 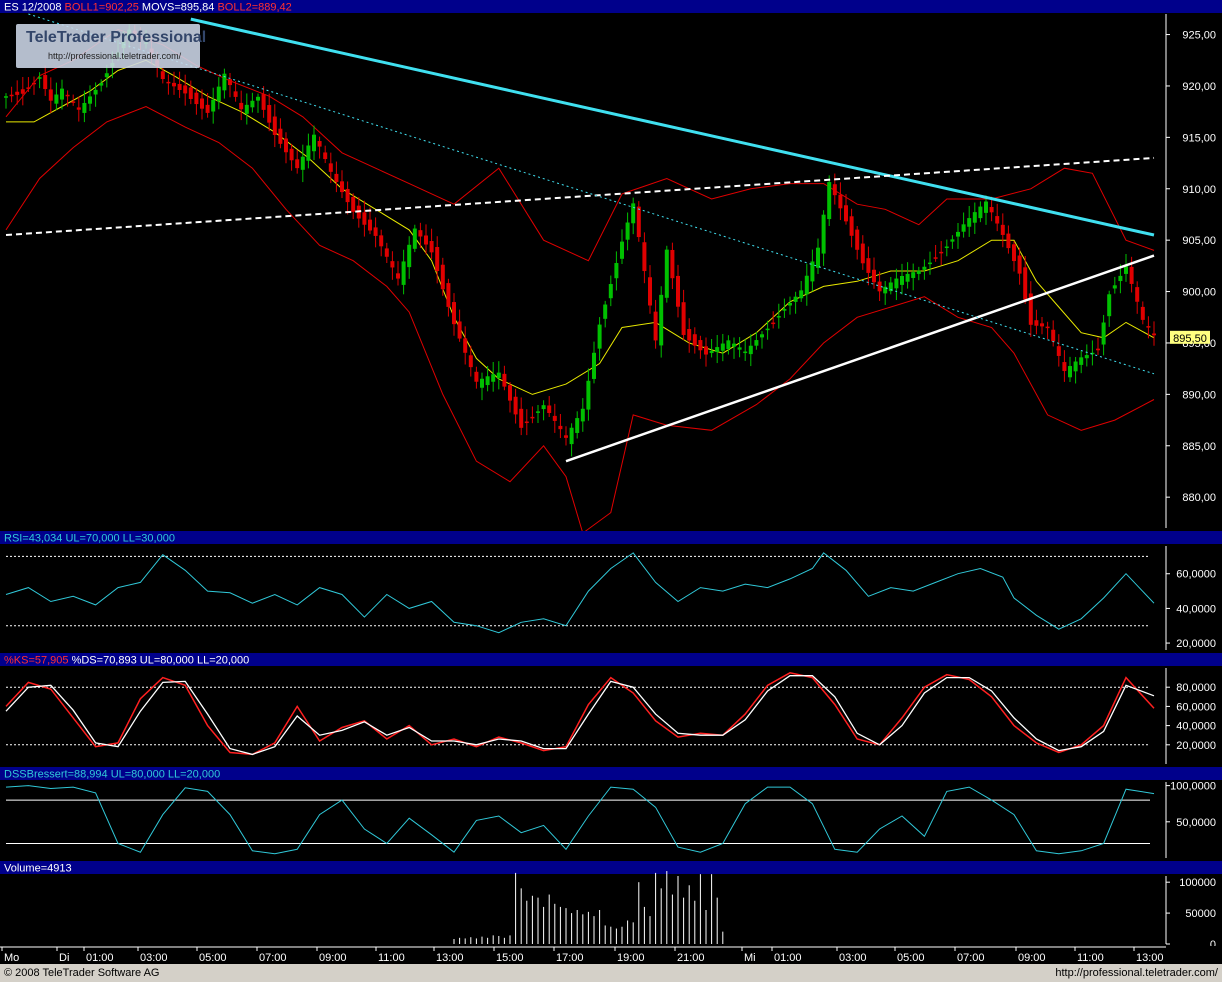 I want to click on time-axis-label: 19:00, so click(x=631, y=958).